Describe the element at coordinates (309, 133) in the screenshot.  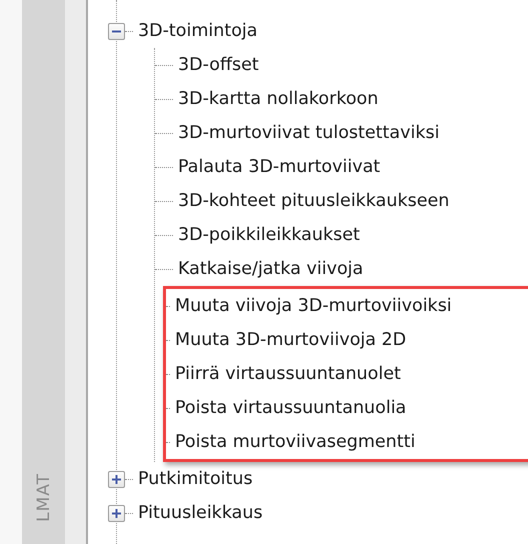
I see `tree-item: 3D-murtoviivat tulostettaviksi` at that location.